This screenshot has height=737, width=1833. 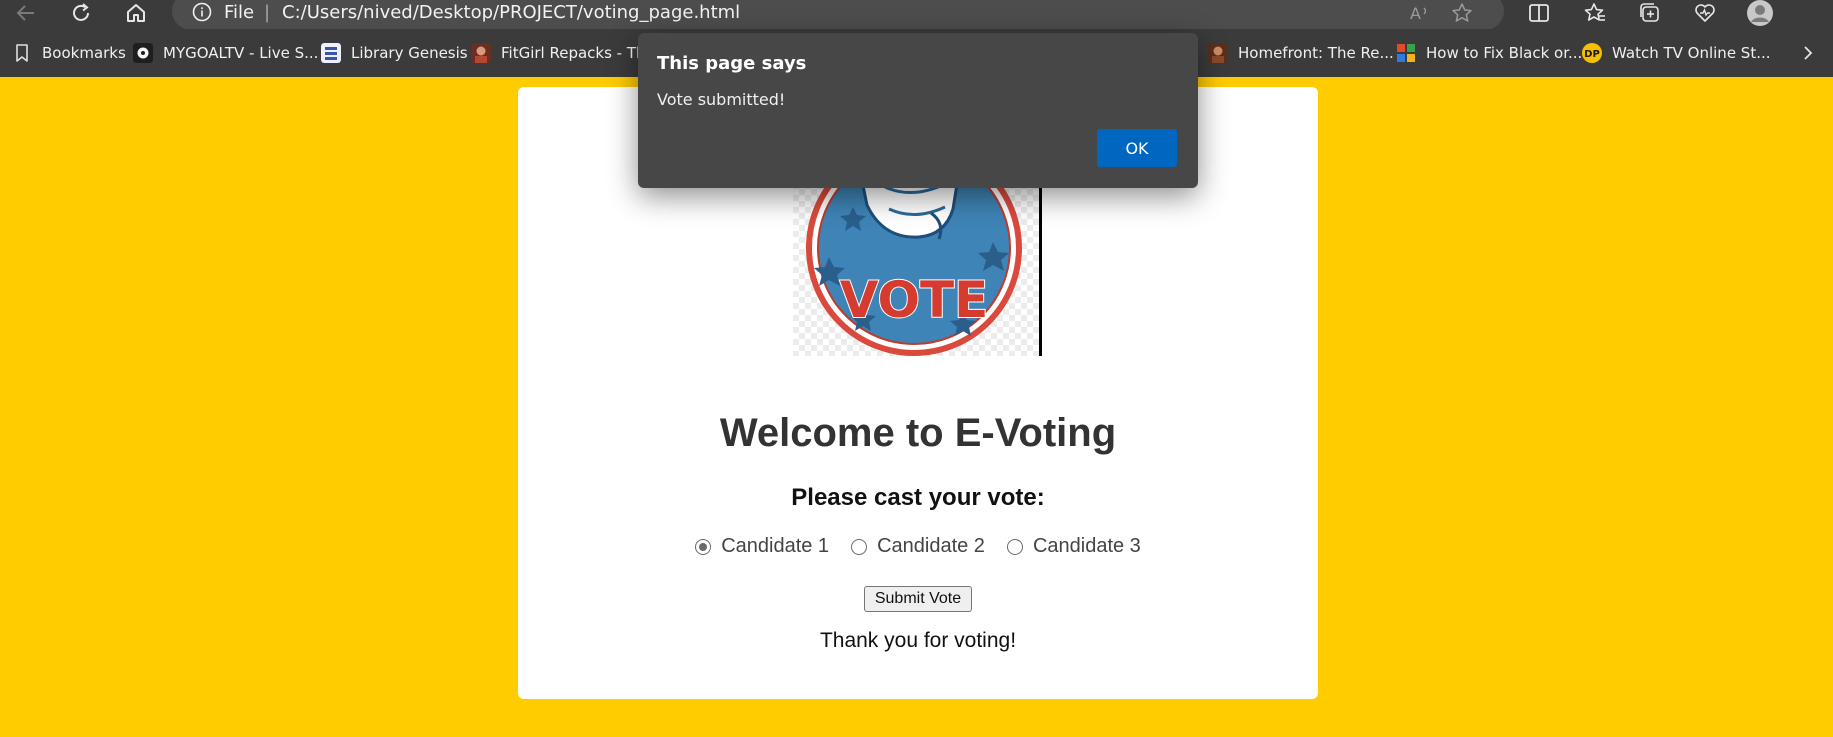 I want to click on split-screen-icon, so click(x=1539, y=13).